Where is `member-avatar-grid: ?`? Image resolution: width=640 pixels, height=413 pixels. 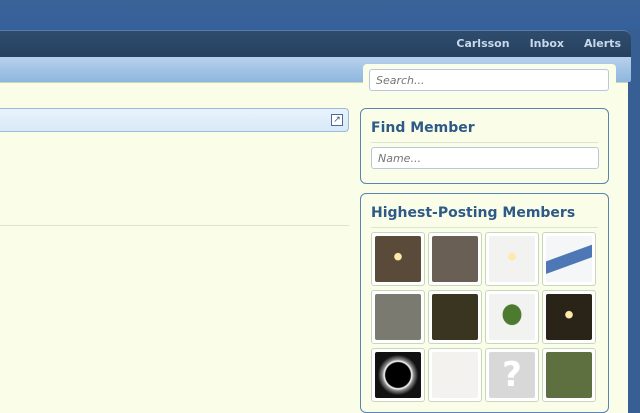
member-avatar-grid: ? is located at coordinates (483, 317).